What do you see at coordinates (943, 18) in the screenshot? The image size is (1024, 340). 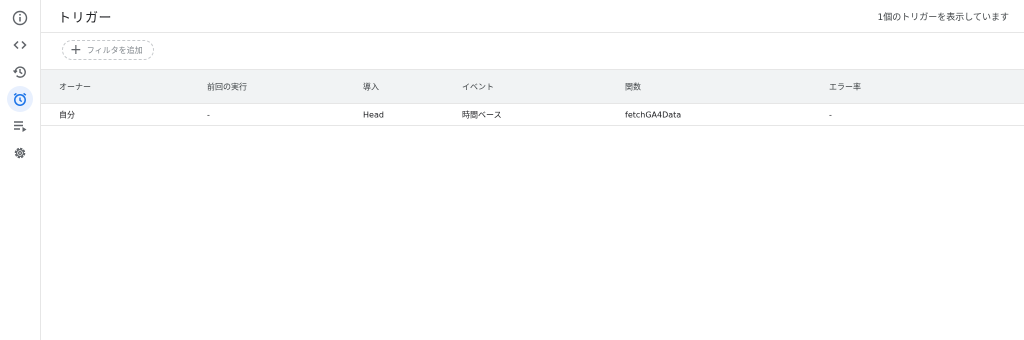 I see `trigger-count-summary: 1個のトリガーを表示しています` at bounding box center [943, 18].